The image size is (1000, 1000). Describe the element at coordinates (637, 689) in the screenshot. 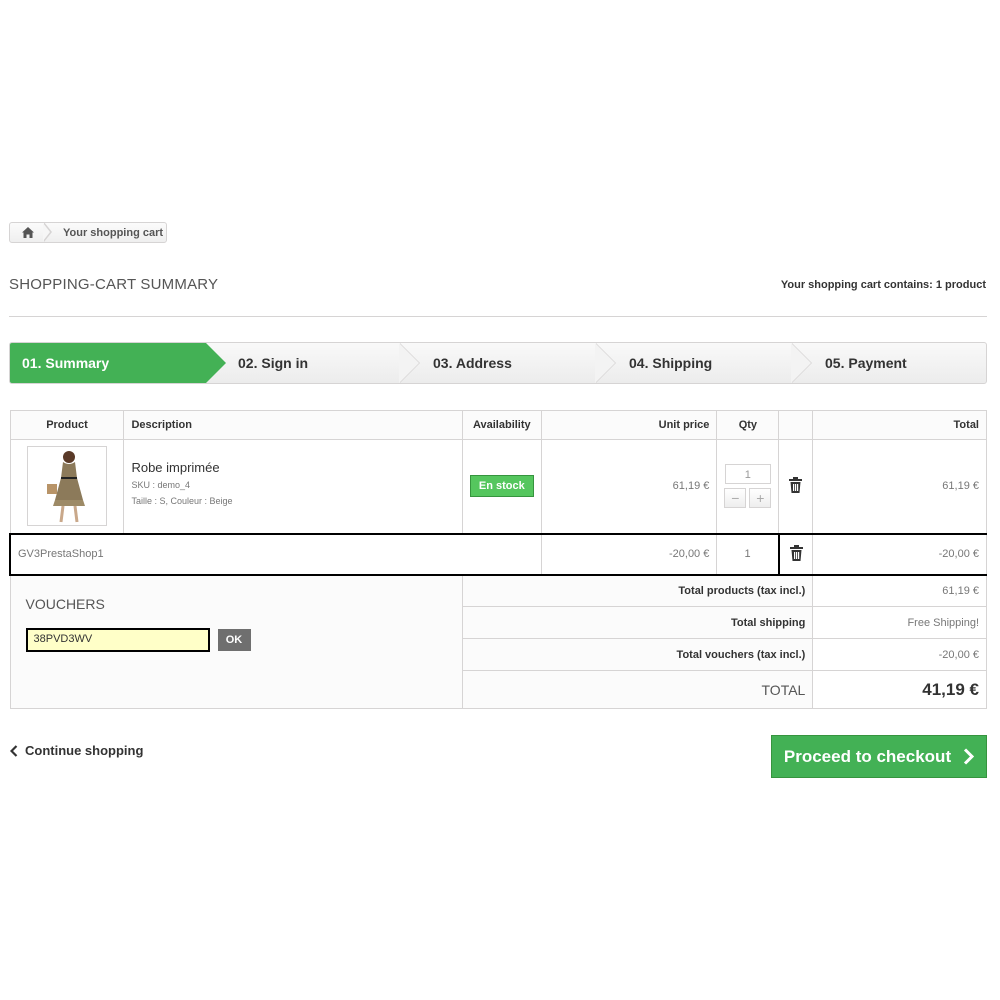

I see `total-label: TOTAL` at that location.